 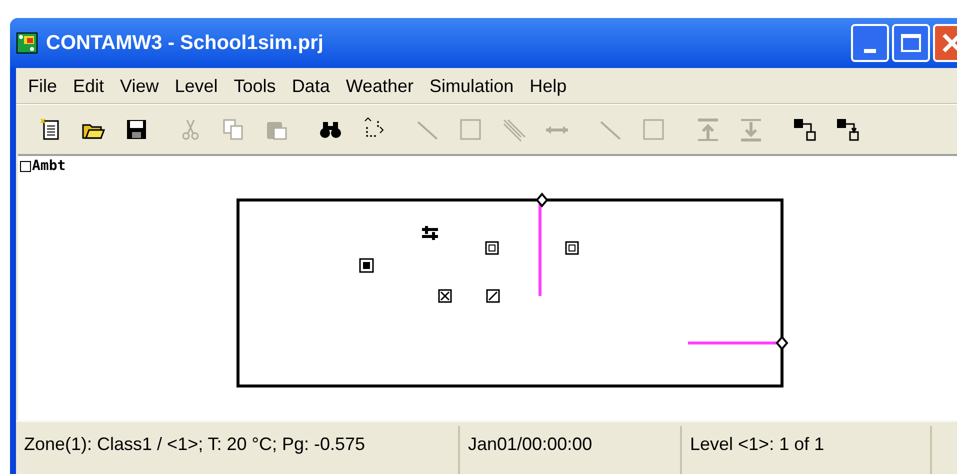 I want to click on ambient-label: Ambt, so click(x=49, y=166).